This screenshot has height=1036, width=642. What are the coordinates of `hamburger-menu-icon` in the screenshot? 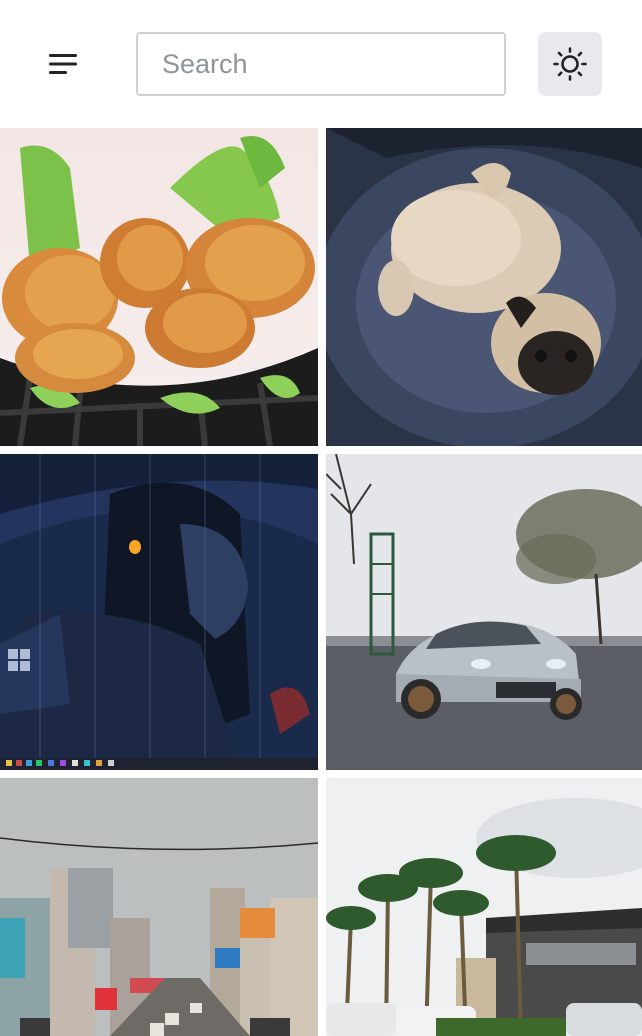 It's located at (63, 64).